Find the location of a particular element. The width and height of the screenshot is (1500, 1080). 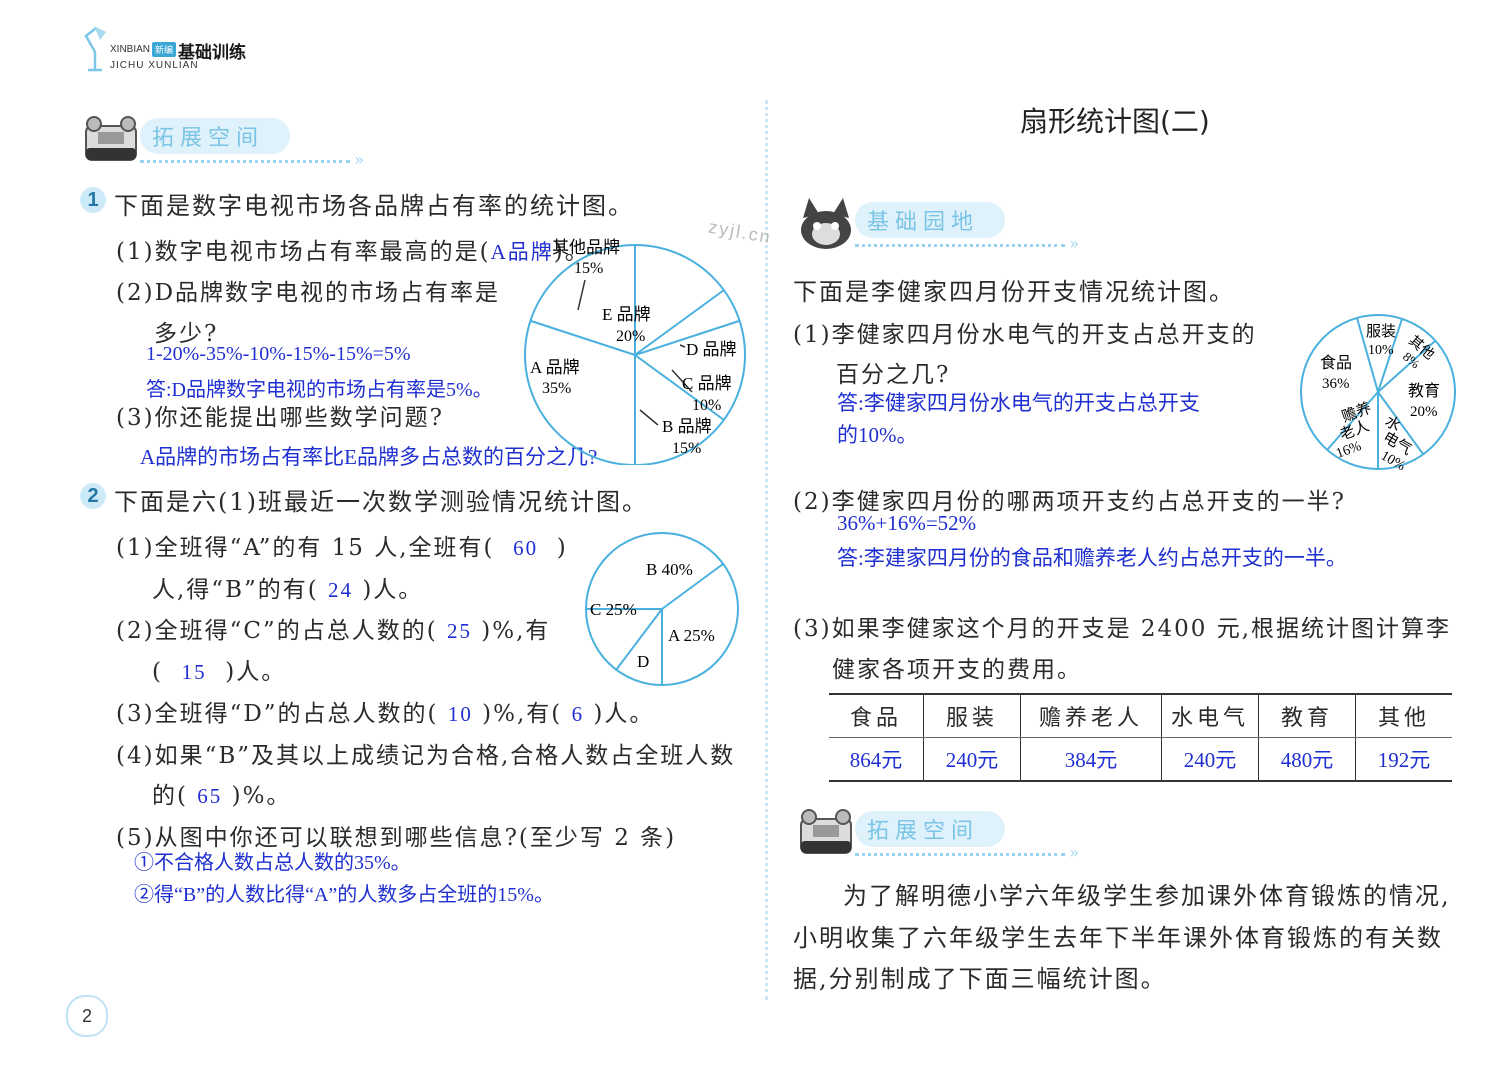

q2-part4-end: )%。 is located at coordinates (261, 796).